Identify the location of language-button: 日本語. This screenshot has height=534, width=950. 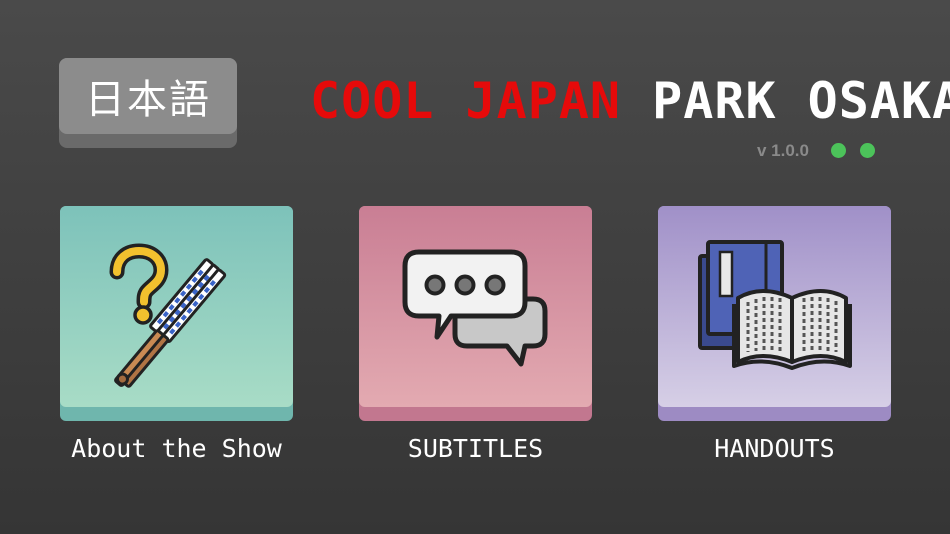
(148, 103).